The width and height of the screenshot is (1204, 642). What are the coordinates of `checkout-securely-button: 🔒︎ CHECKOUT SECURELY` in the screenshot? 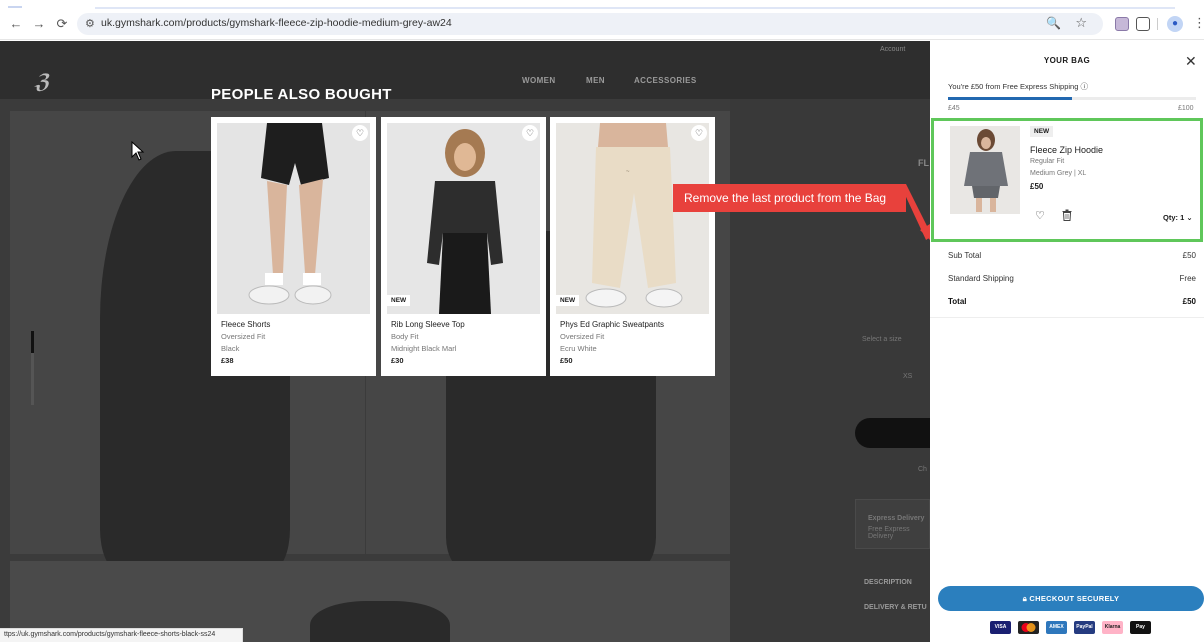 It's located at (1071, 598).